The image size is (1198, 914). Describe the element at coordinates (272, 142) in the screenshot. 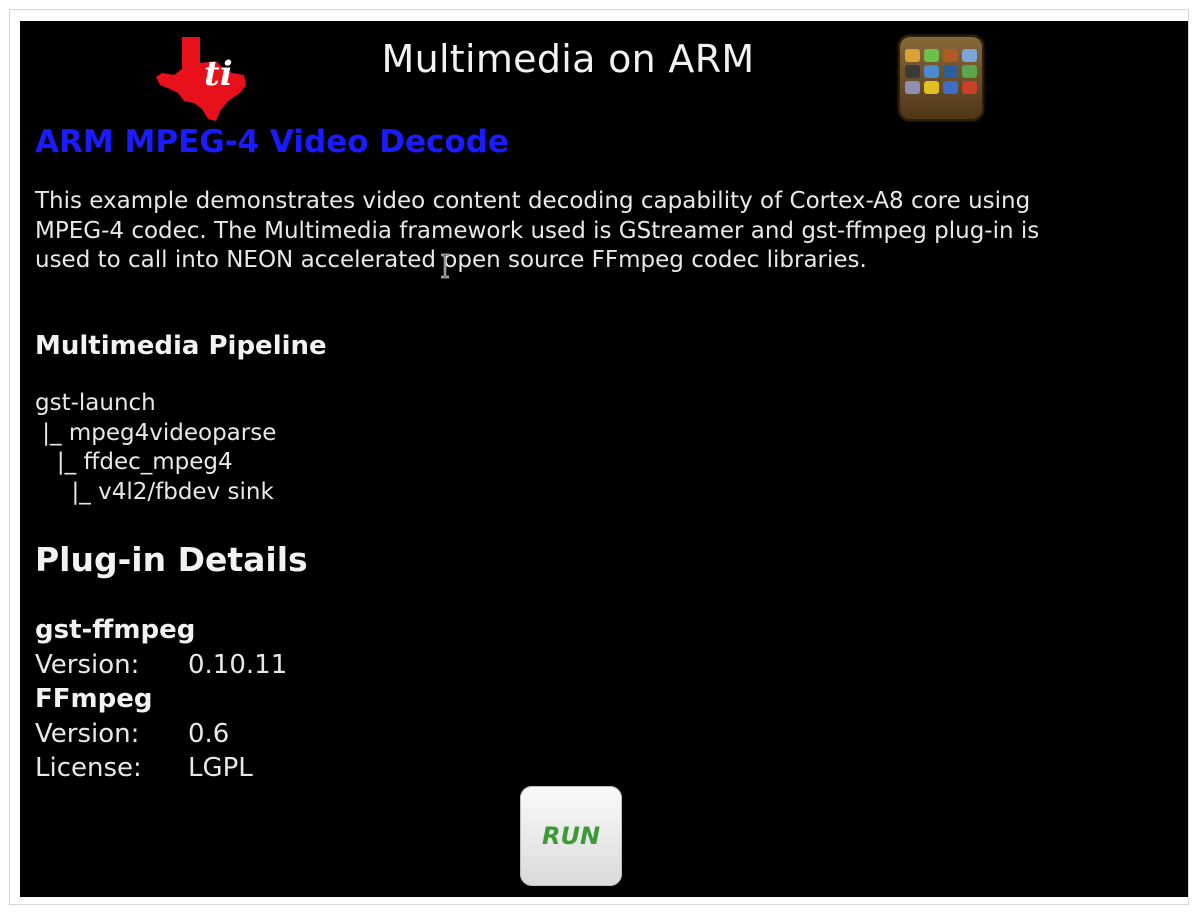

I see `page-title: ARM MPEG-4 Video Decode` at that location.